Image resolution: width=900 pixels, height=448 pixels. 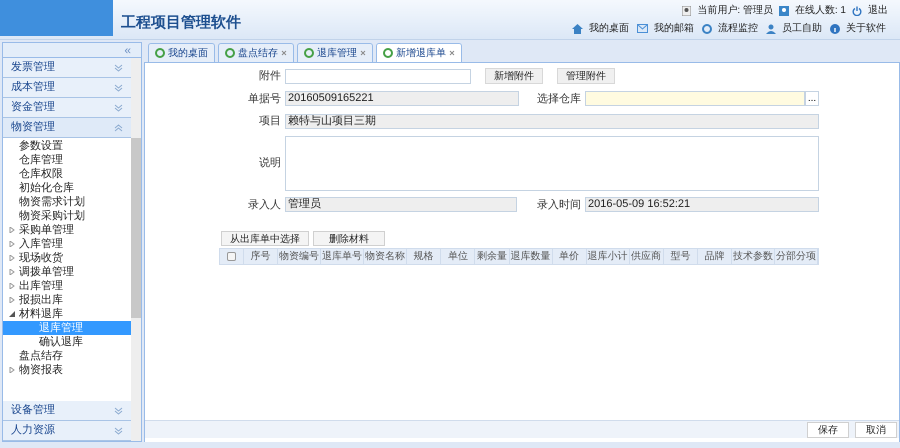 I want to click on column-header: 单位, so click(x=458, y=256).